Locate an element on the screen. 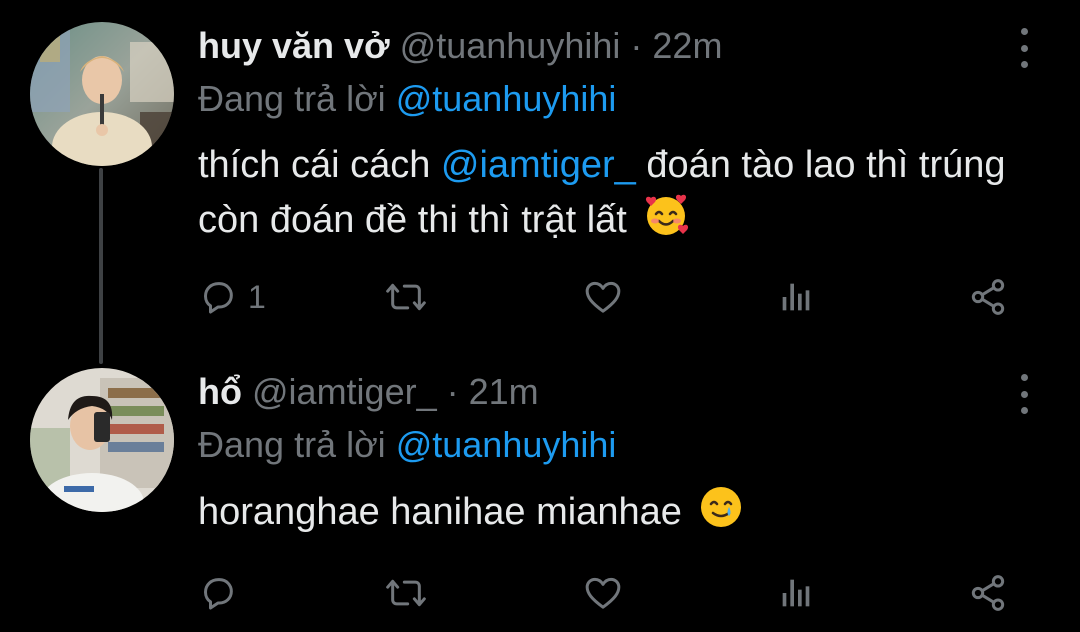 The image size is (1080, 632). display-name: hổ is located at coordinates (220, 391).